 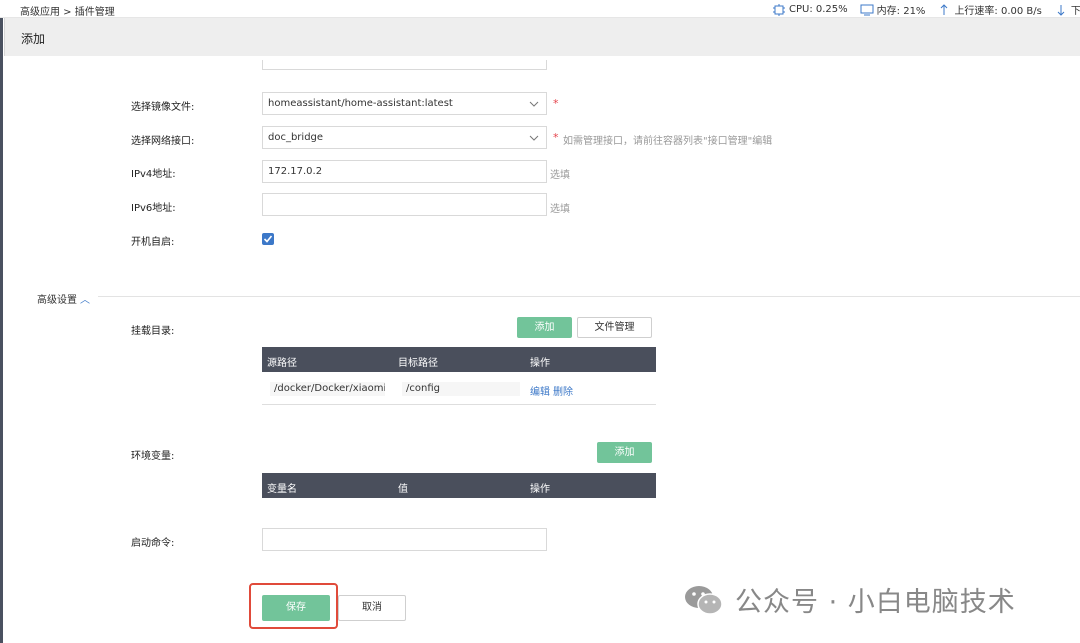 What do you see at coordinates (875, 602) in the screenshot?
I see `watermark-text: 公众号 · 小白电脑技术` at bounding box center [875, 602].